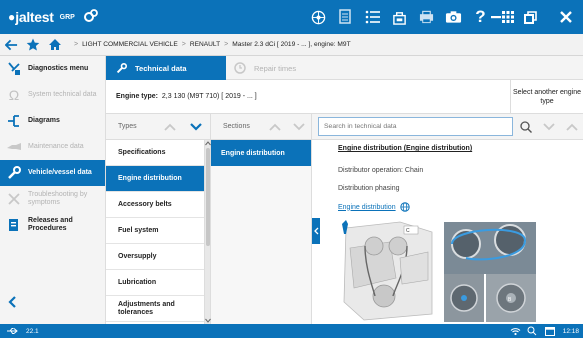 This screenshot has height=338, width=583. What do you see at coordinates (209, 96) in the screenshot?
I see `engine-type-value: 2,3 130 (M9T 710) [ 2019 - ... ]` at bounding box center [209, 96].